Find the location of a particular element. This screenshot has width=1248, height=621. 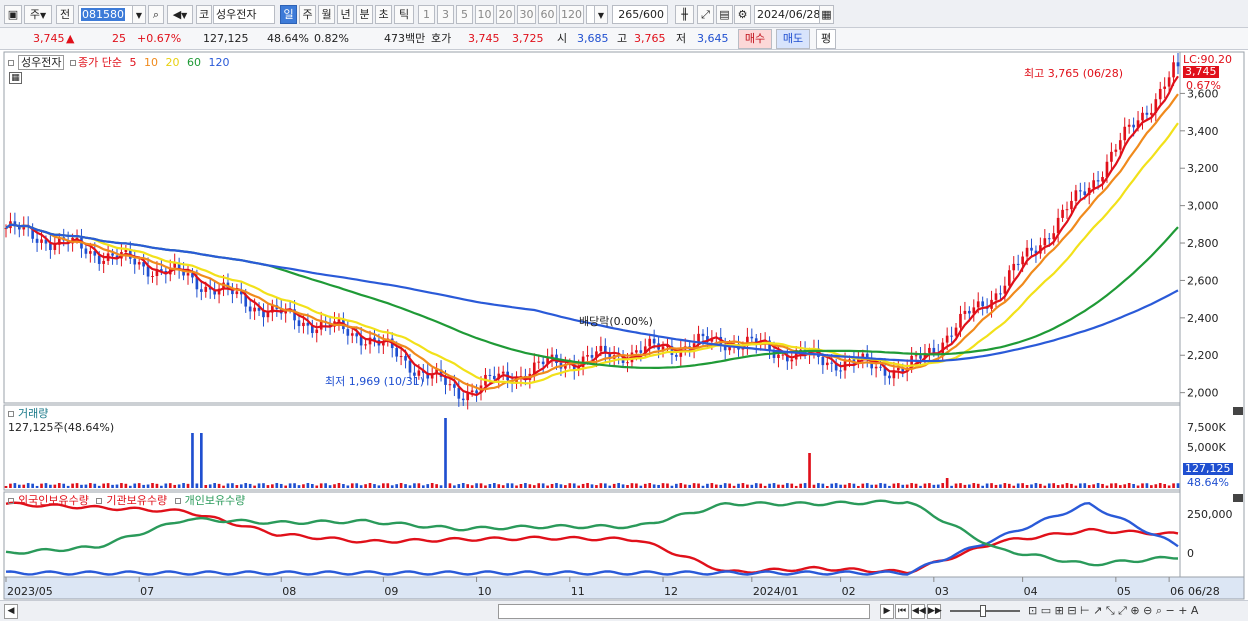

save-icon: ▤ is located at coordinates (724, 14).